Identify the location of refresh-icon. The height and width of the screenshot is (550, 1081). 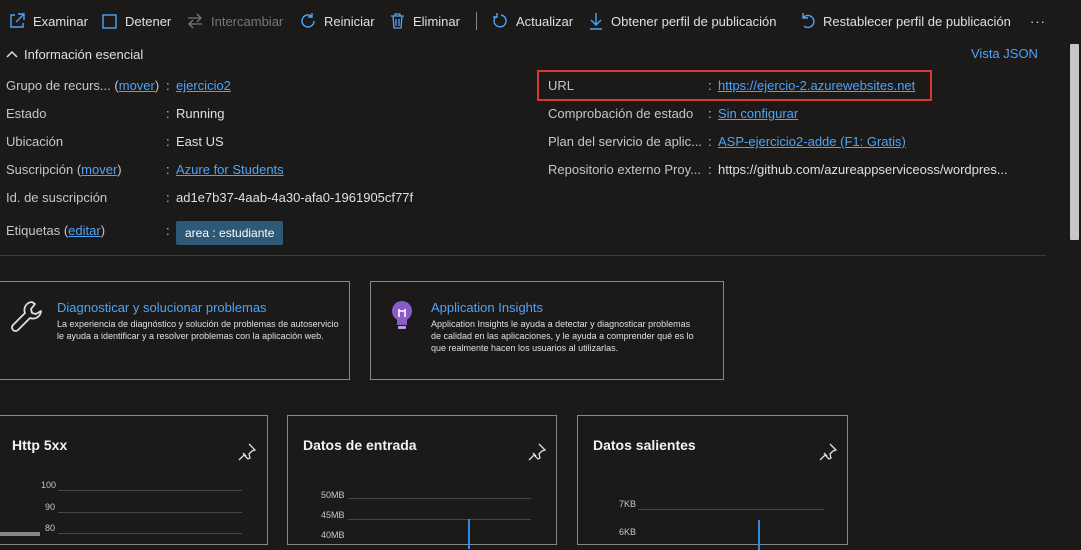
(500, 20).